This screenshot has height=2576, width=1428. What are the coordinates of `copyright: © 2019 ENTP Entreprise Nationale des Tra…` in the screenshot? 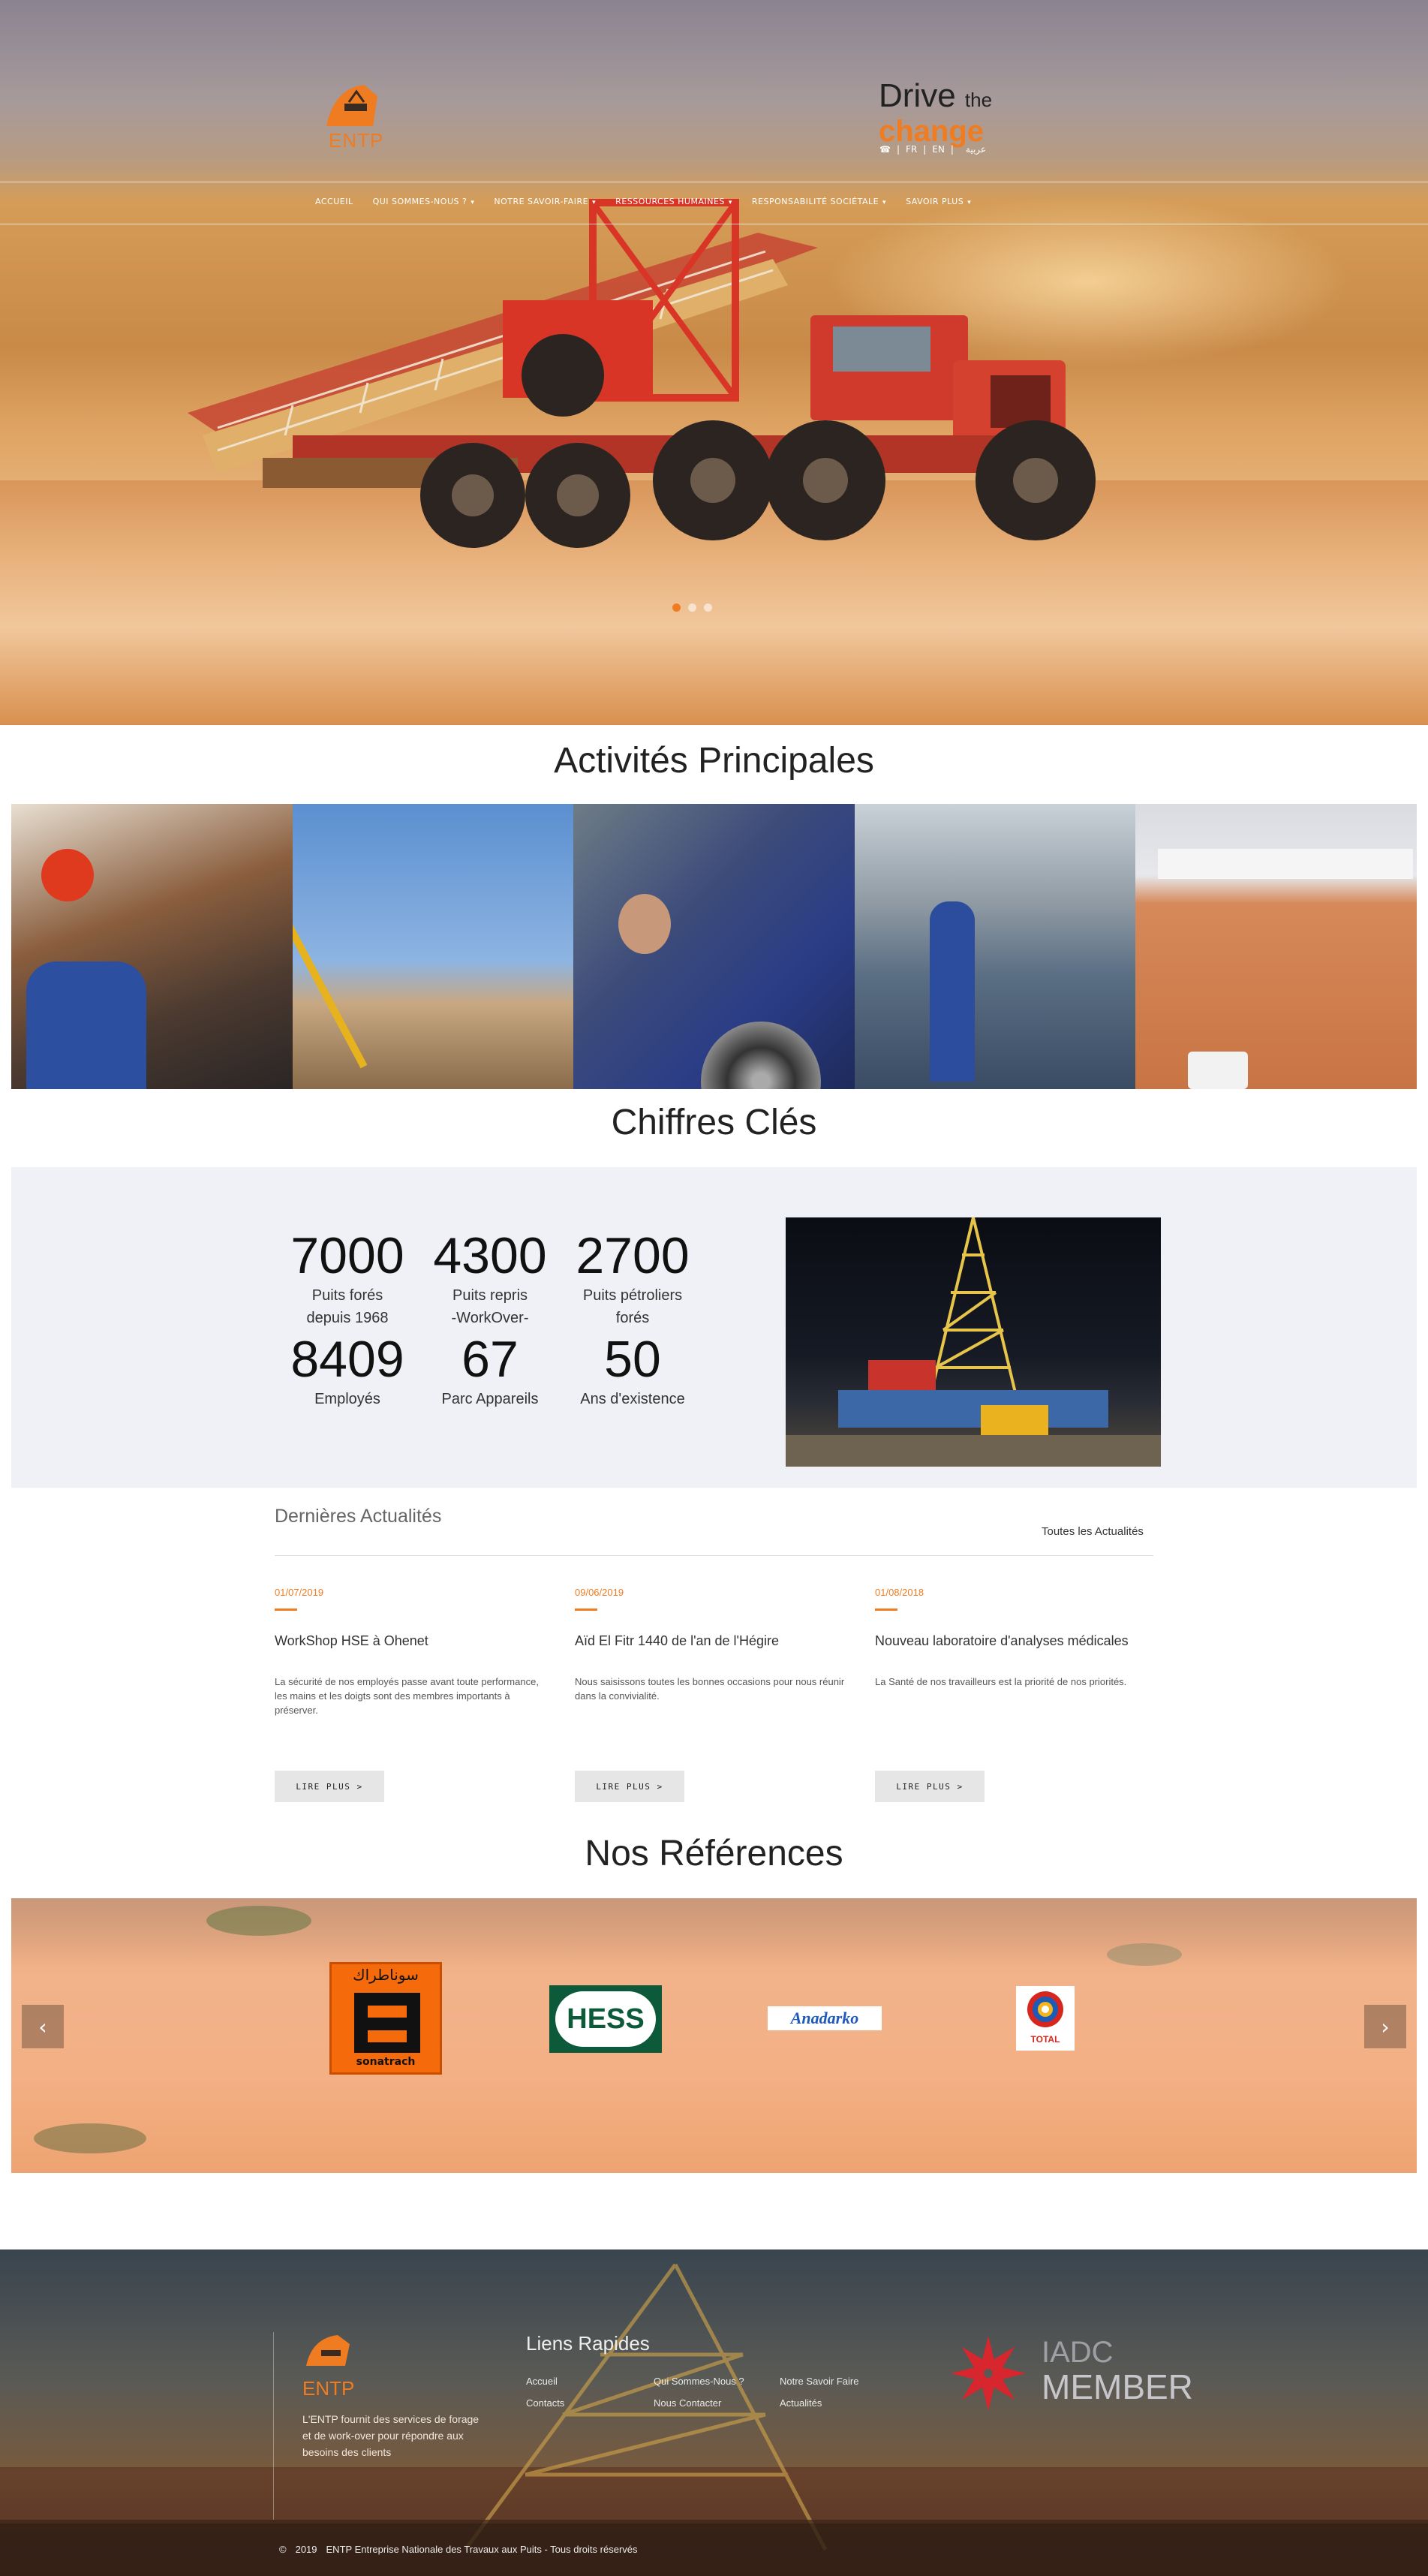 It's located at (458, 2549).